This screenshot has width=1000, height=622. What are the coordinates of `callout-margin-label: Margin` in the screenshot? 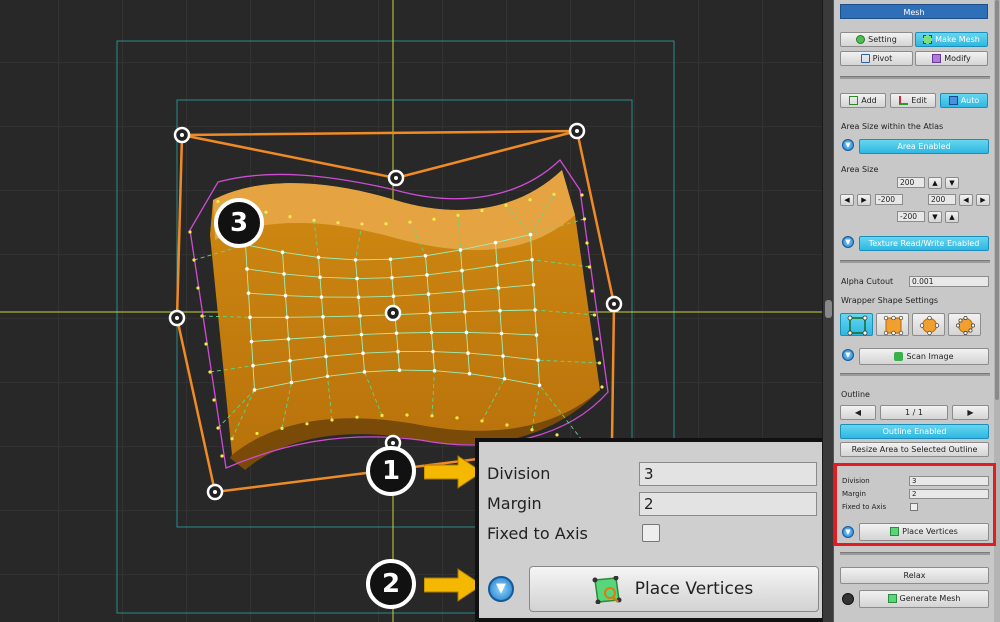 It's located at (514, 503).